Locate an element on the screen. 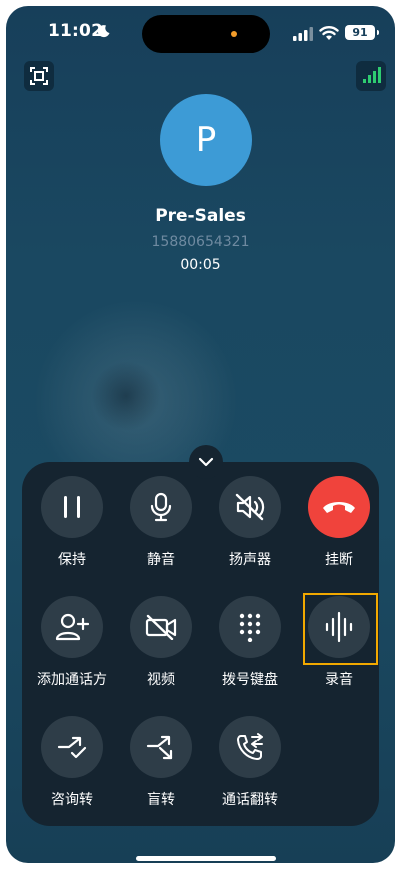 The width and height of the screenshot is (401, 869). add-participant-button: 添加通话方 is located at coordinates (72, 642).